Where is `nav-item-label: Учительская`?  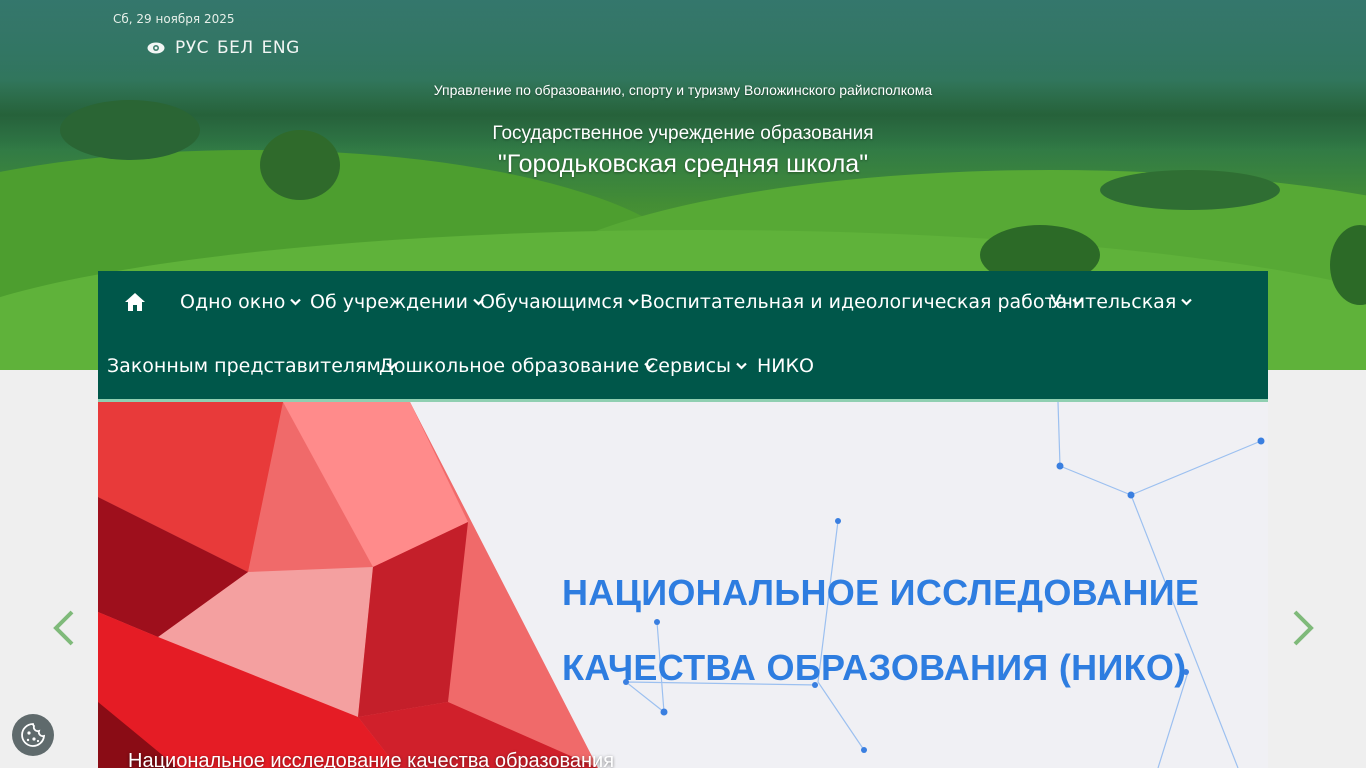 nav-item-label: Учительская is located at coordinates (1113, 302).